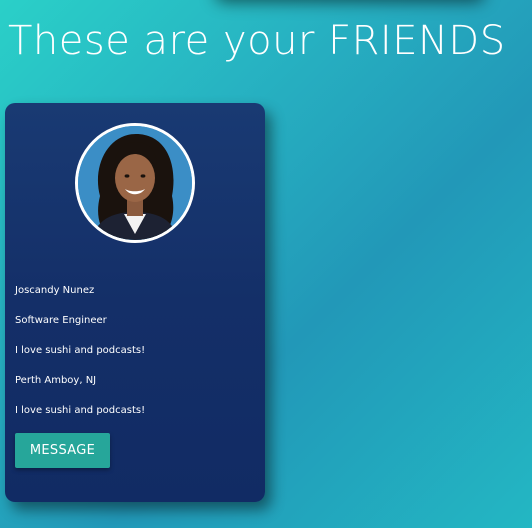 The width and height of the screenshot is (532, 528). I want to click on avatar, so click(135, 183).